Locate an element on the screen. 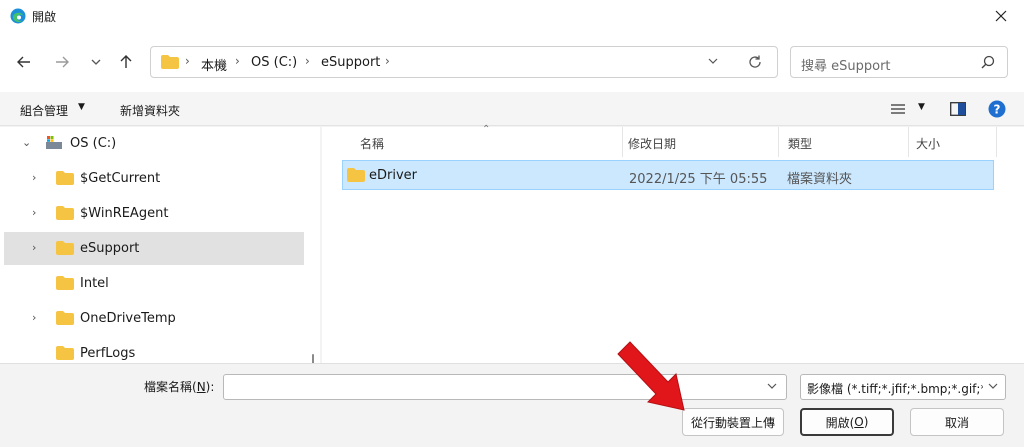 The height and width of the screenshot is (447, 1024). tree-item-perflogs: PerfLogs is located at coordinates (154, 350).